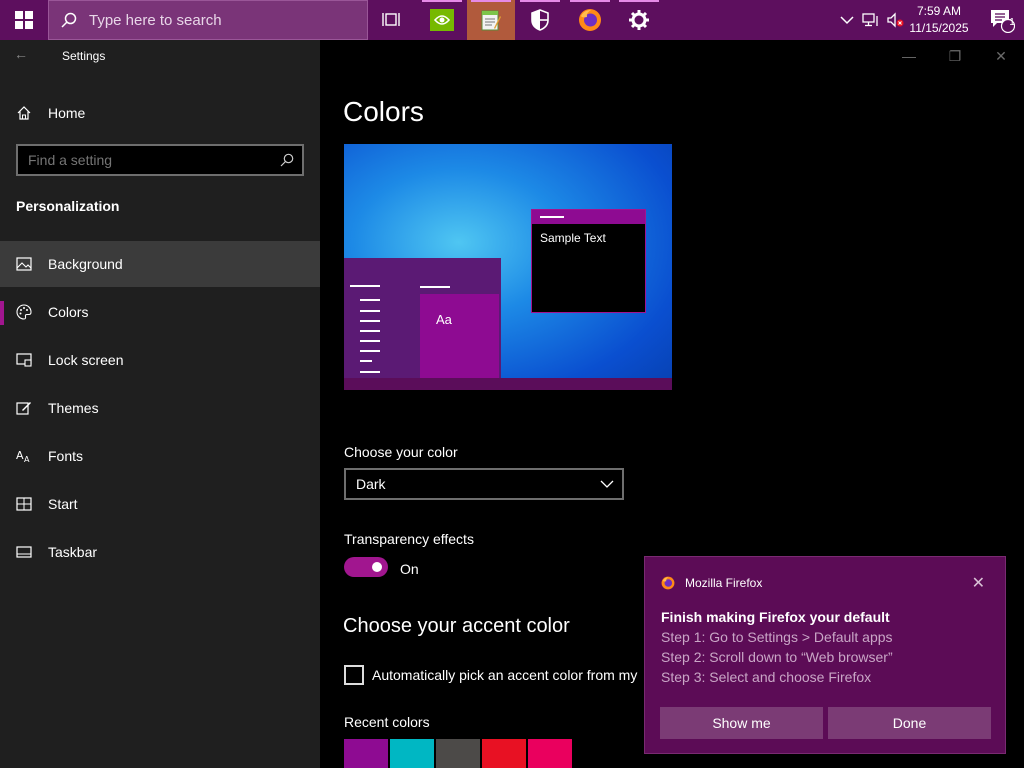 This screenshot has width=1024, height=768. I want to click on done-button: Done, so click(909, 723).